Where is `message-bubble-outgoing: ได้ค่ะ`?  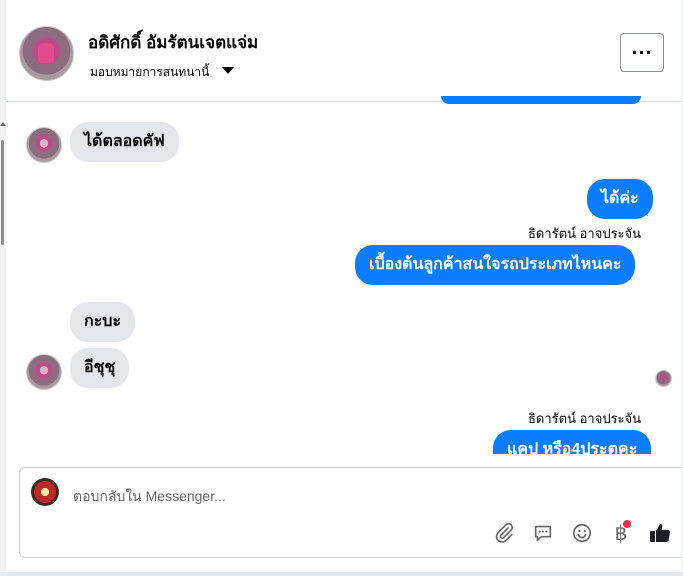 message-bubble-outgoing: ได้ค่ะ is located at coordinates (620, 199).